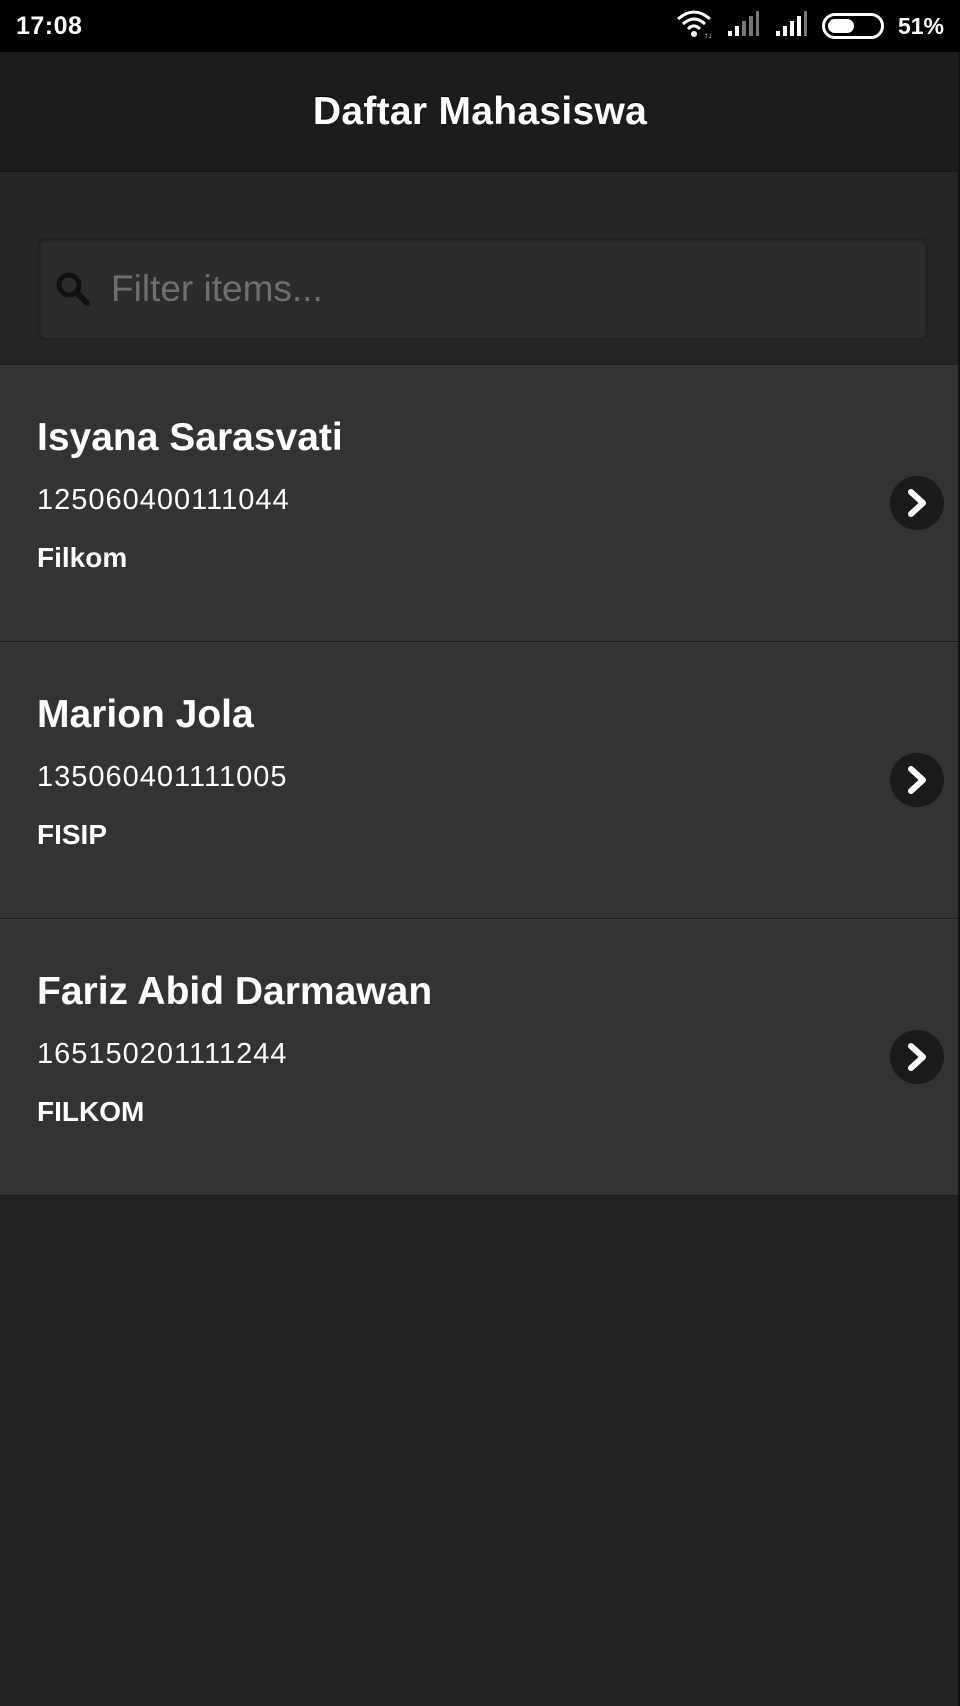  Describe the element at coordinates (49, 25) in the screenshot. I see `status-time: 17:08` at that location.